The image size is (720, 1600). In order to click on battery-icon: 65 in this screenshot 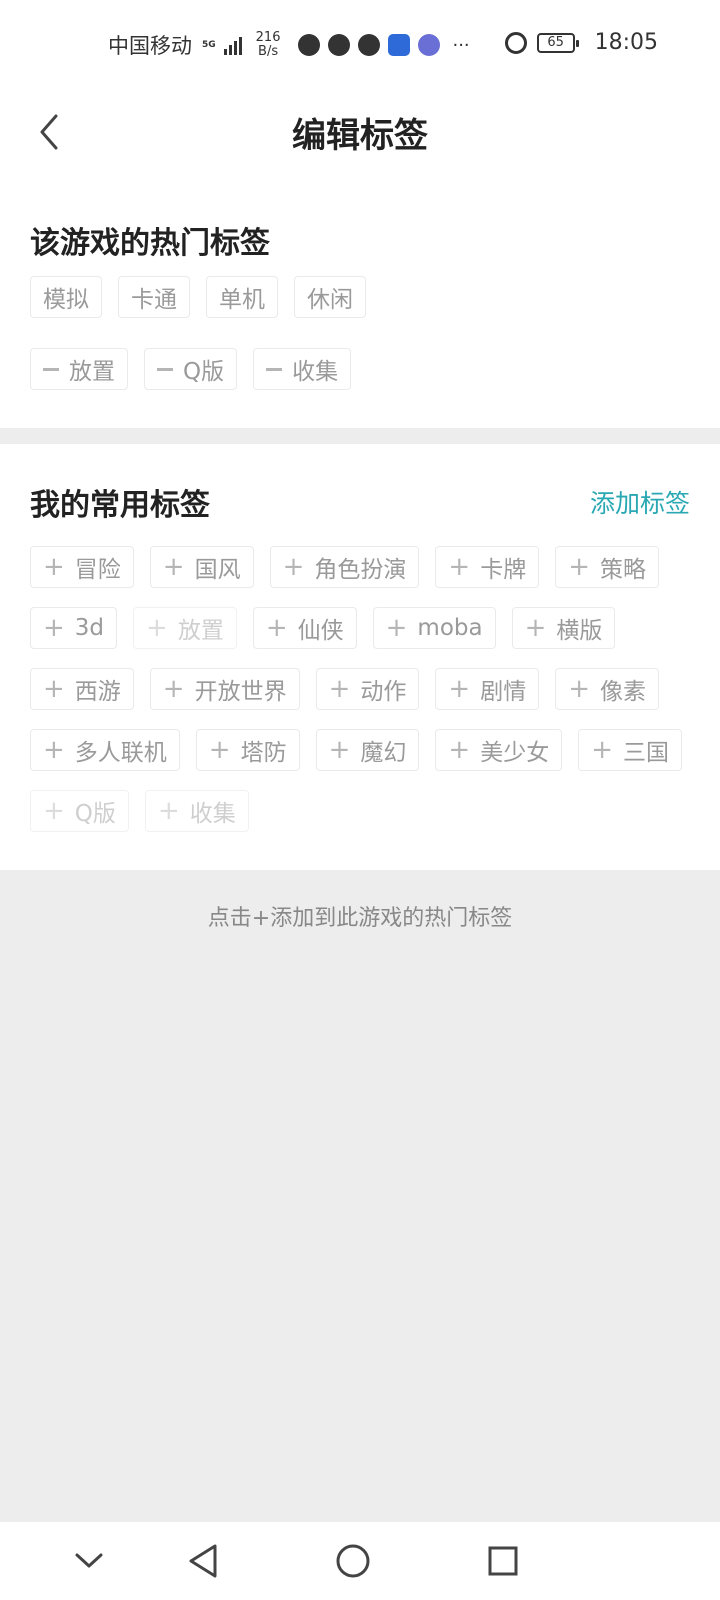, I will do `click(557, 42)`.